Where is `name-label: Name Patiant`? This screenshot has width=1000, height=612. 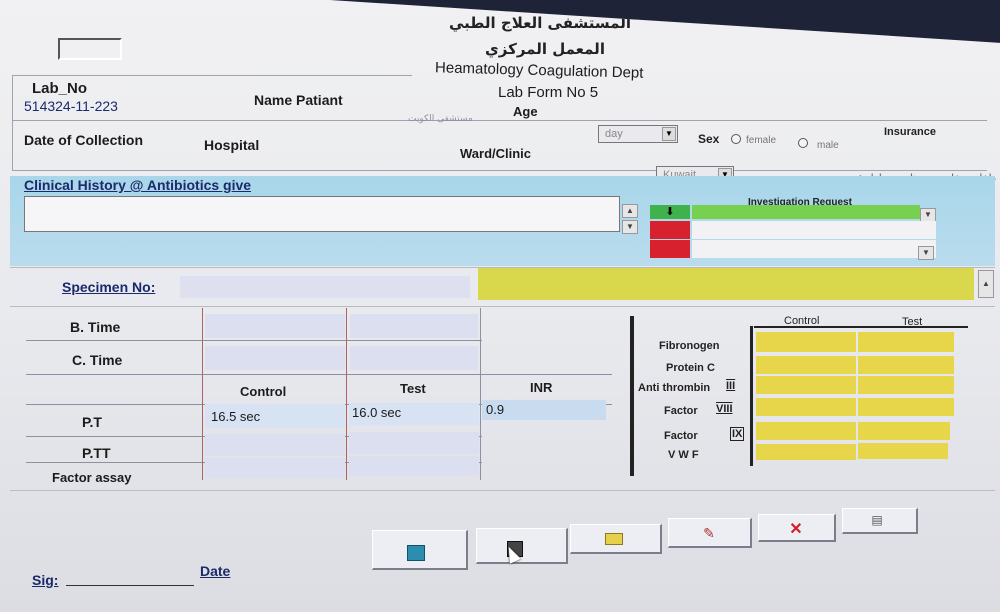 name-label: Name Patiant is located at coordinates (298, 100).